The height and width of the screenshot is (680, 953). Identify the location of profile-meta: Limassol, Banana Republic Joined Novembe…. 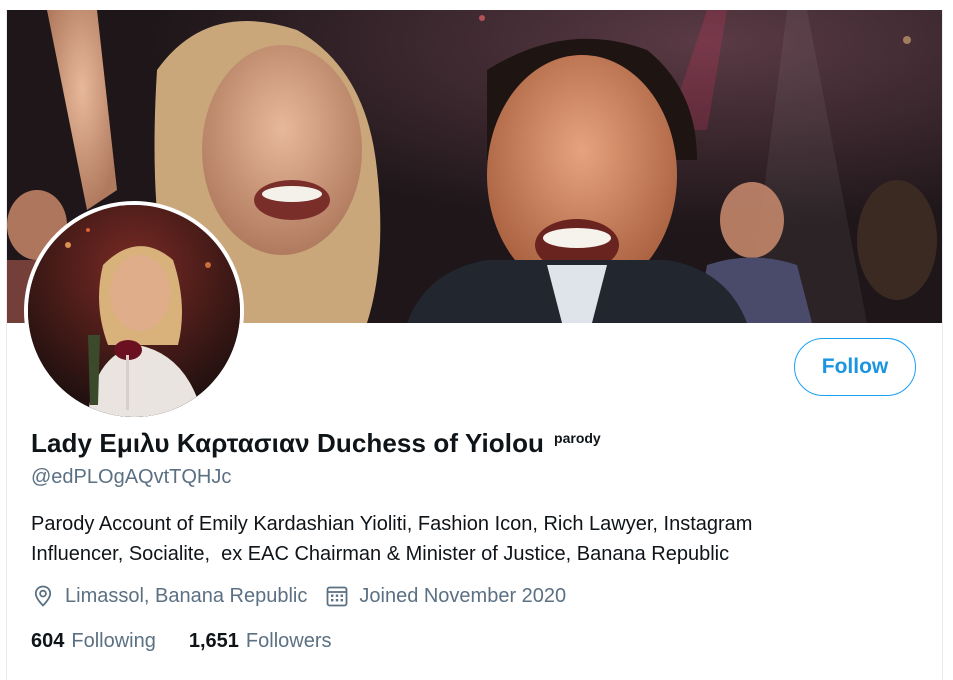
(307, 596).